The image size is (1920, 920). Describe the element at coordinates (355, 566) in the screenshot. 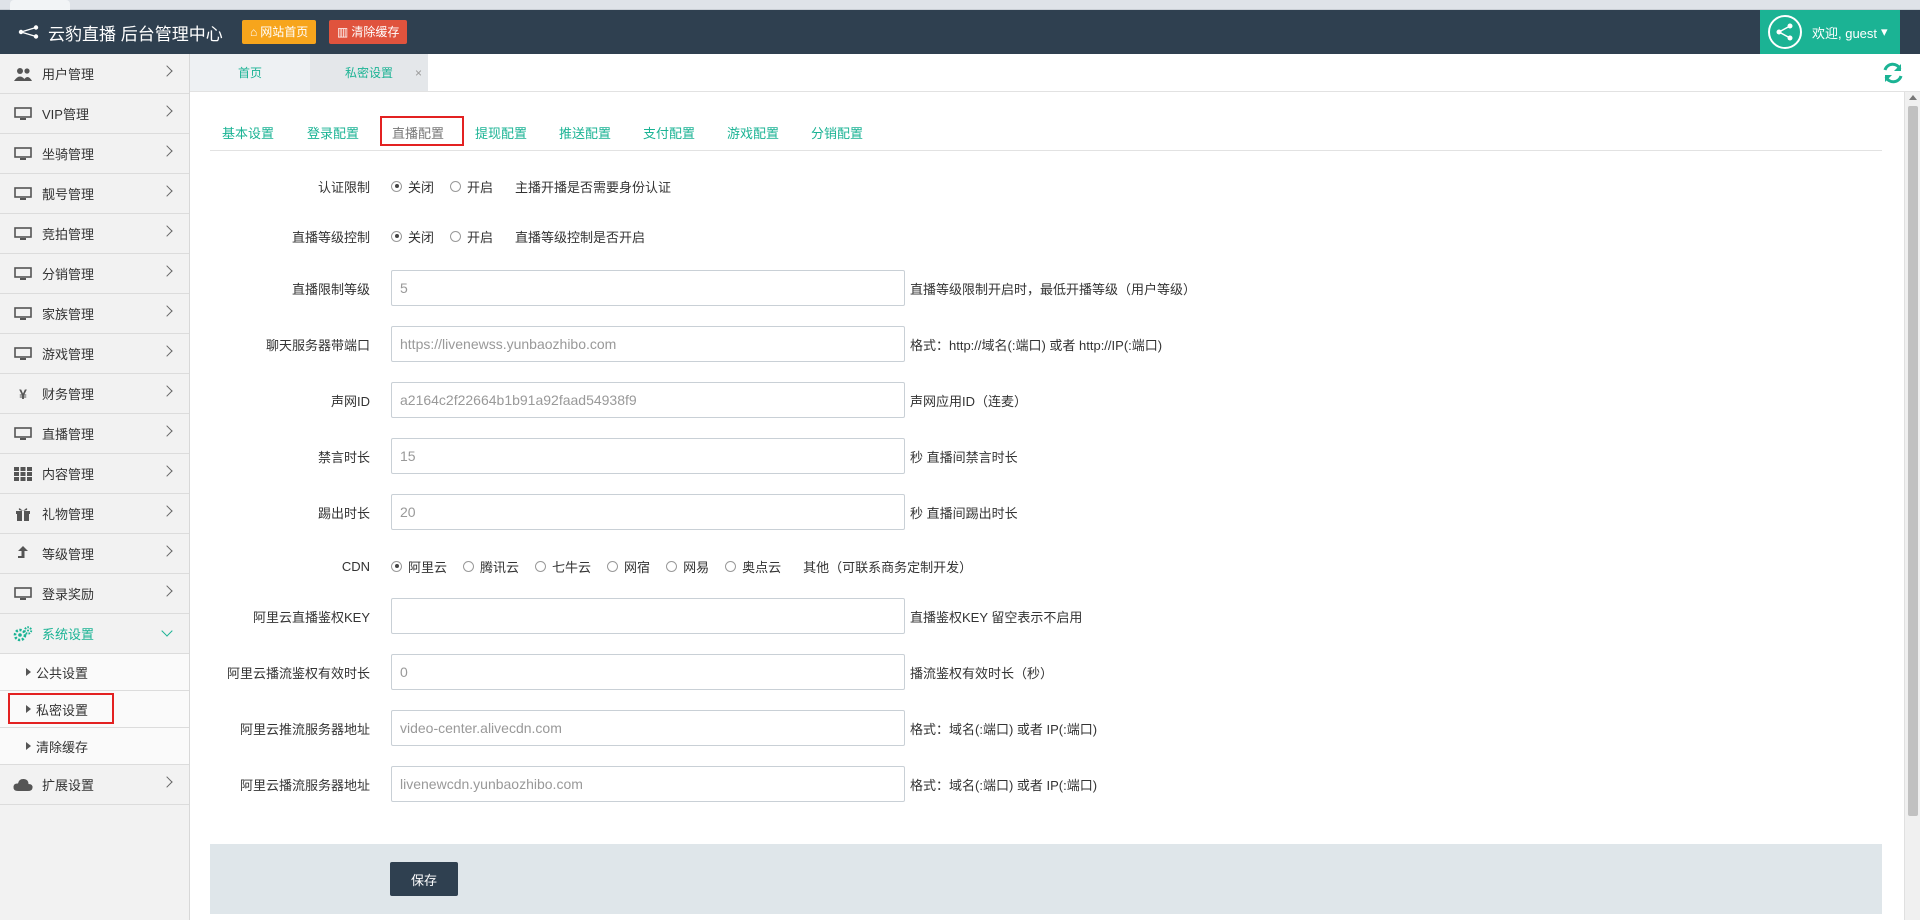

I see `cdn-label: CDN` at that location.